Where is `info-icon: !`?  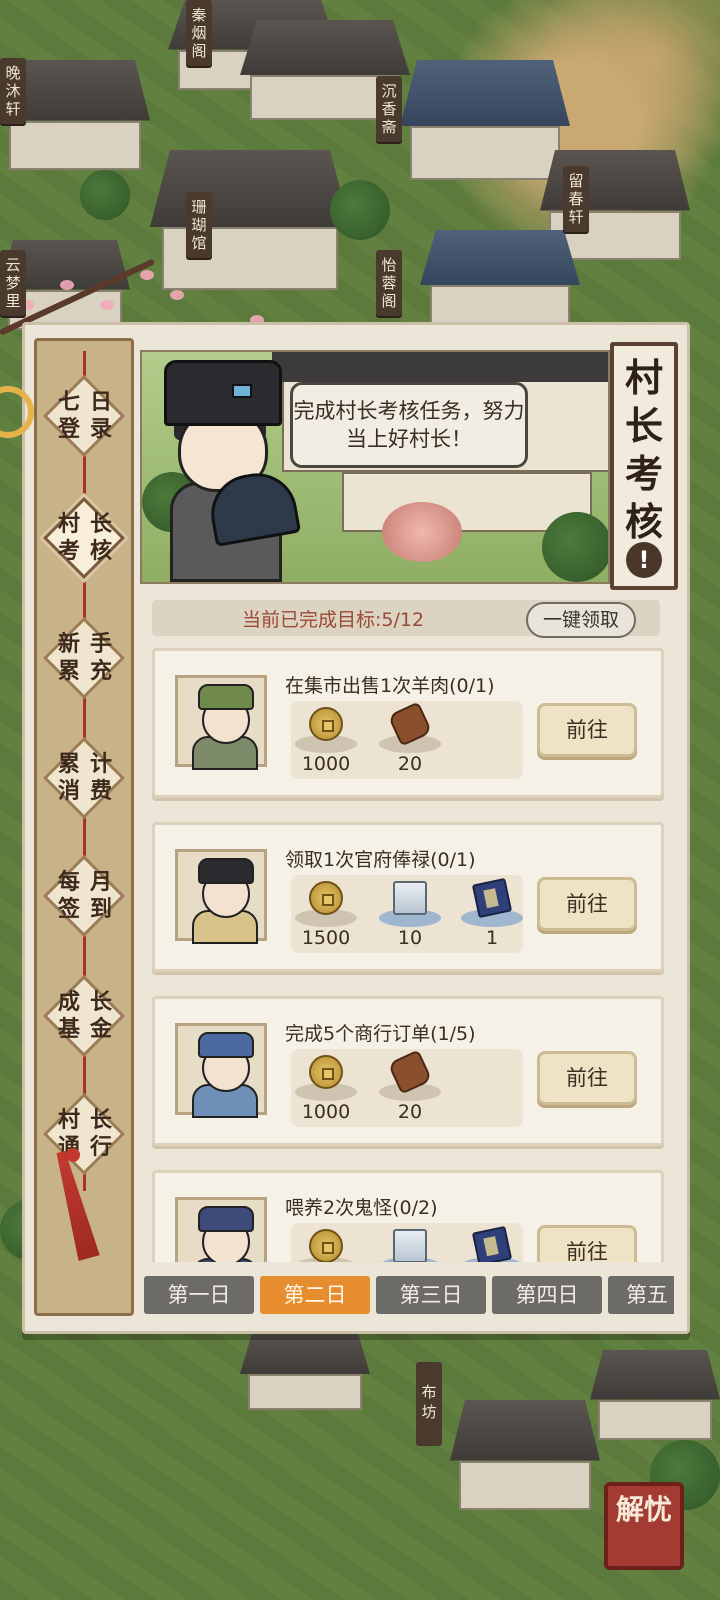 info-icon: ! is located at coordinates (644, 560).